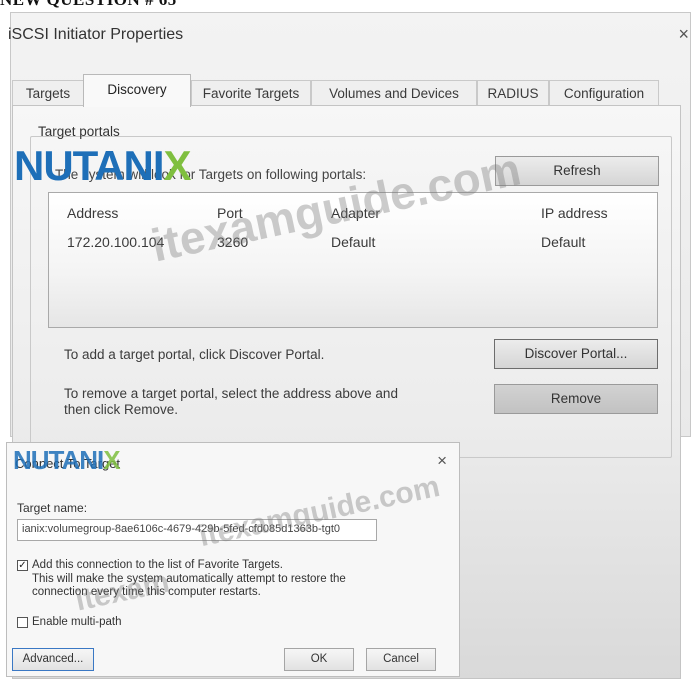 The width and height of the screenshot is (691, 679). Describe the element at coordinates (88, 5) in the screenshot. I see `question-header: NEW QUESTION # 65` at that location.